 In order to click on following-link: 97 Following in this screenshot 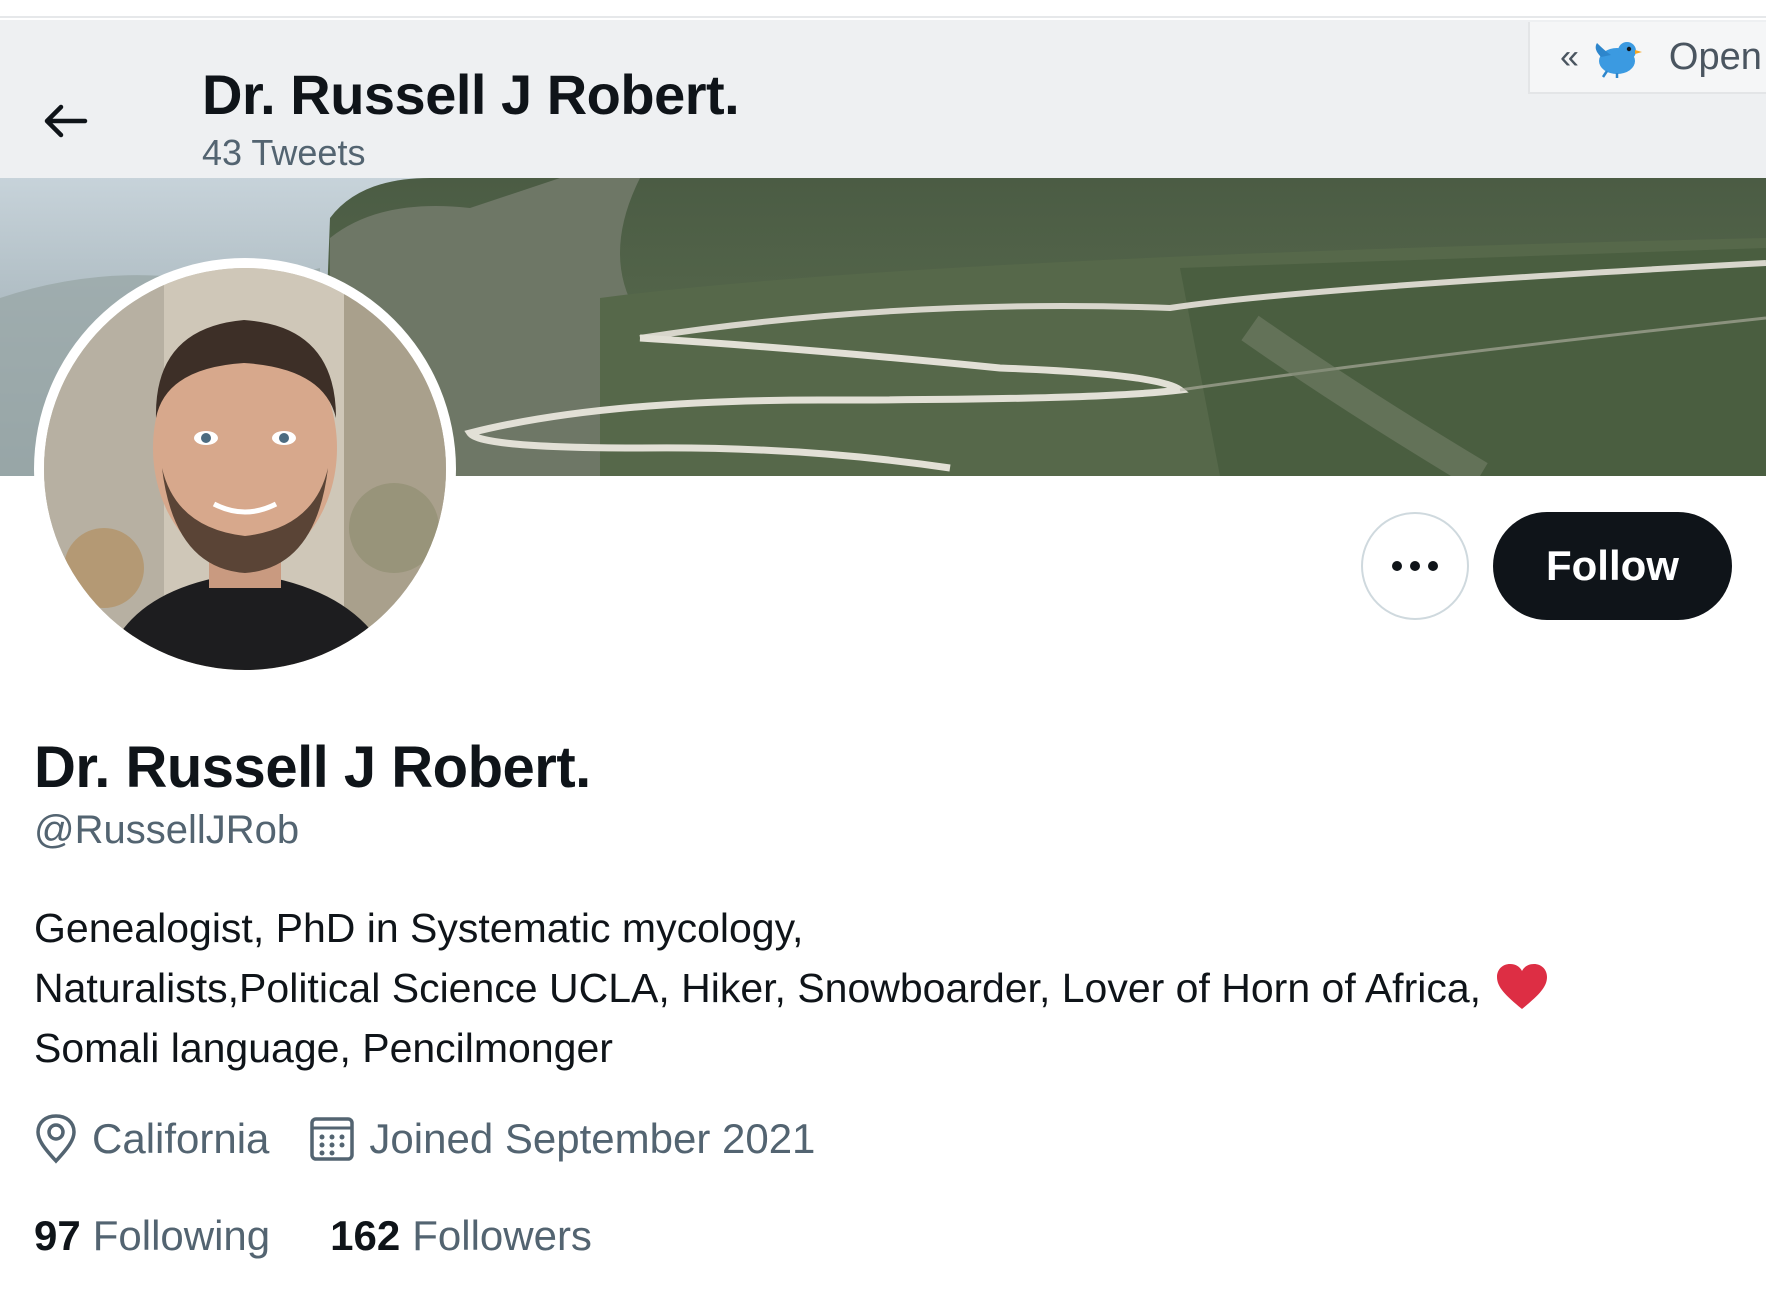, I will do `click(152, 1236)`.